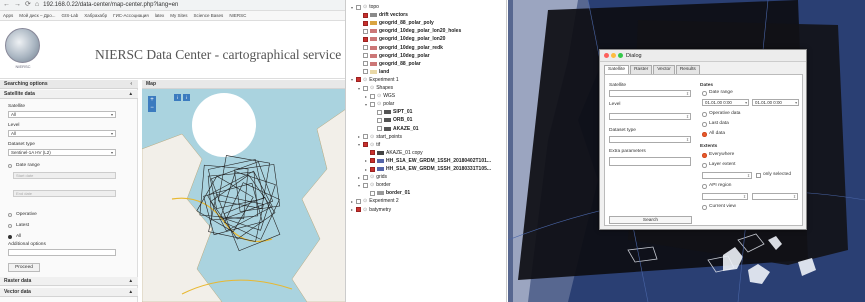 The width and height of the screenshot is (865, 302). What do you see at coordinates (37, 5) in the screenshot?
I see `home-icon: ⌂` at bounding box center [37, 5].